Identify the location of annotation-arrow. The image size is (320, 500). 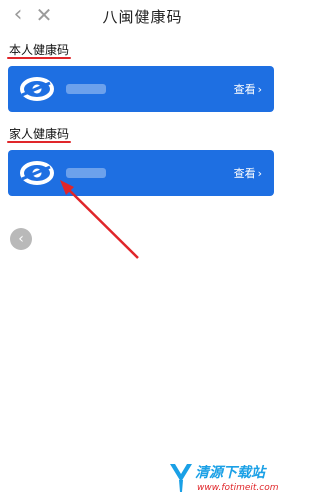
(99, 219).